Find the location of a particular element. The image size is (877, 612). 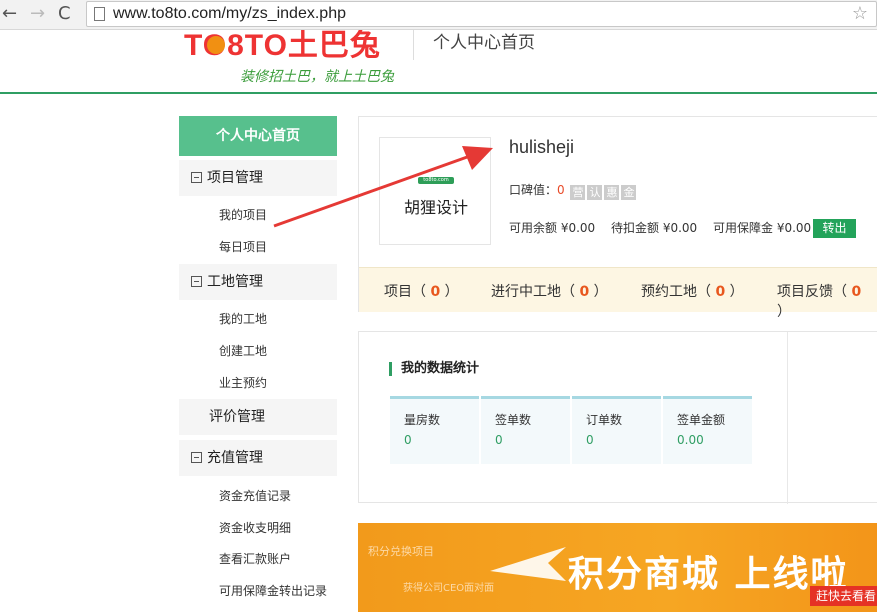

balances-row: 可用余额 ¥0.00 待扣金额 ¥0.00 可用保障金 ¥0.00 is located at coordinates (660, 227).